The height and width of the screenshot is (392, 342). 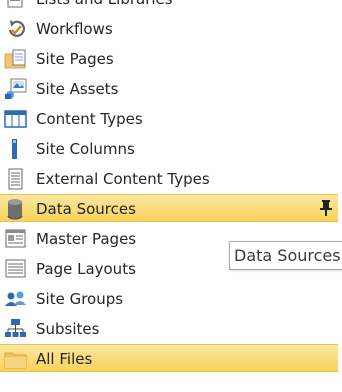 What do you see at coordinates (169, 329) in the screenshot?
I see `nav-item-subsites: Subsites` at bounding box center [169, 329].